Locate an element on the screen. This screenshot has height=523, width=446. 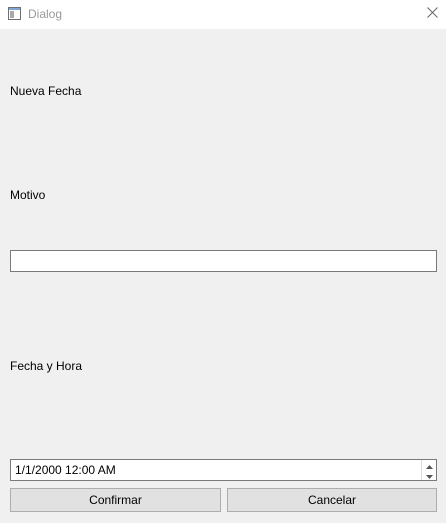
close-icon is located at coordinates (432, 14).